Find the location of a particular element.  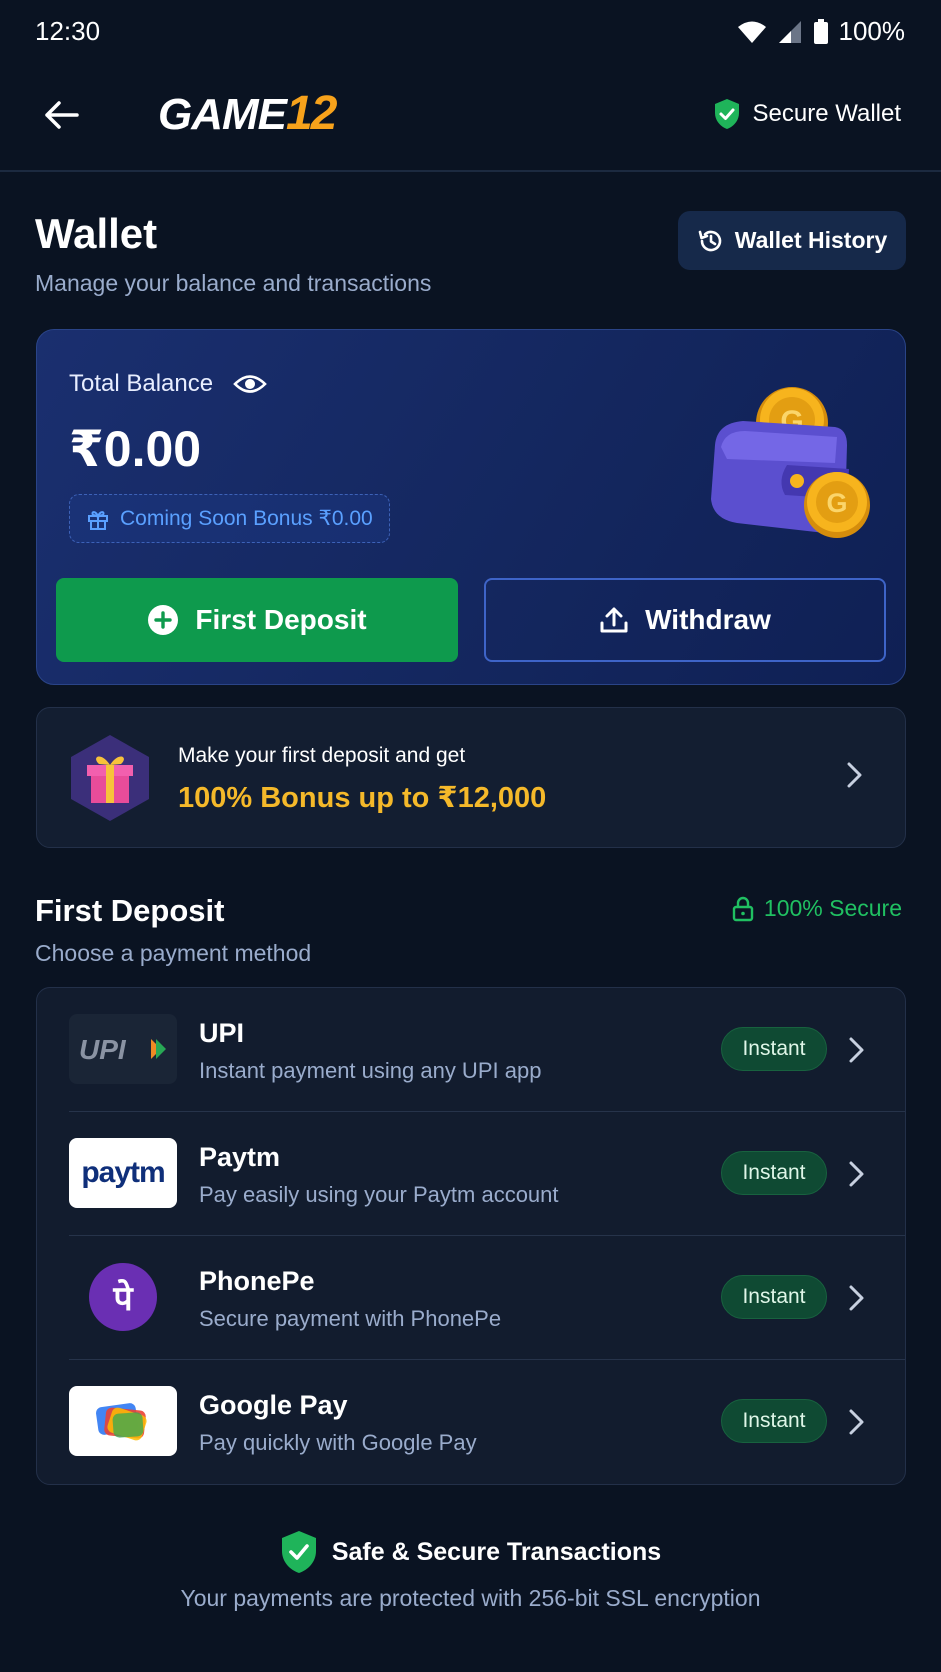

method-name: Paytm is located at coordinates (240, 1157).